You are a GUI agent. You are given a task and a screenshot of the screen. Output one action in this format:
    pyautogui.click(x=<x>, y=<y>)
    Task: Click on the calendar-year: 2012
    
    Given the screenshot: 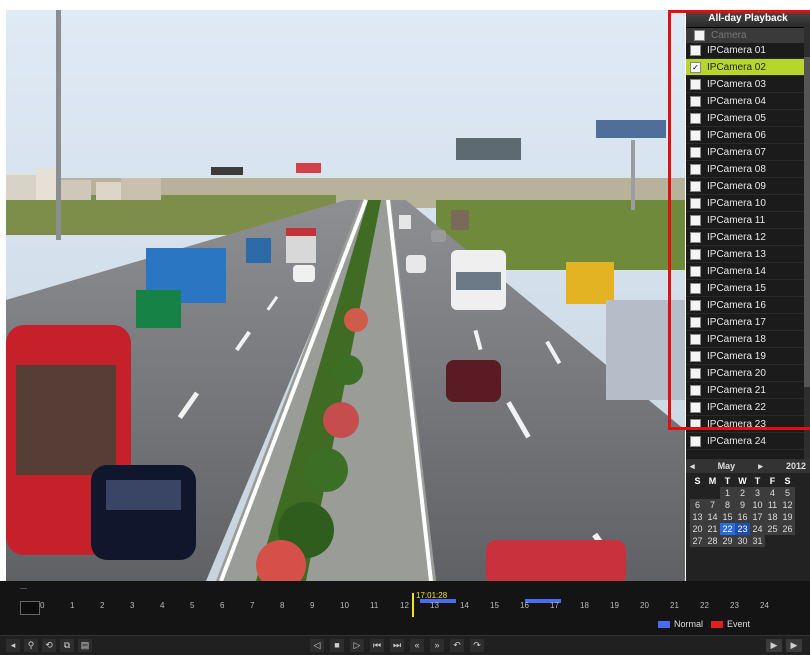 What is the action you would take?
    pyautogui.click(x=796, y=466)
    